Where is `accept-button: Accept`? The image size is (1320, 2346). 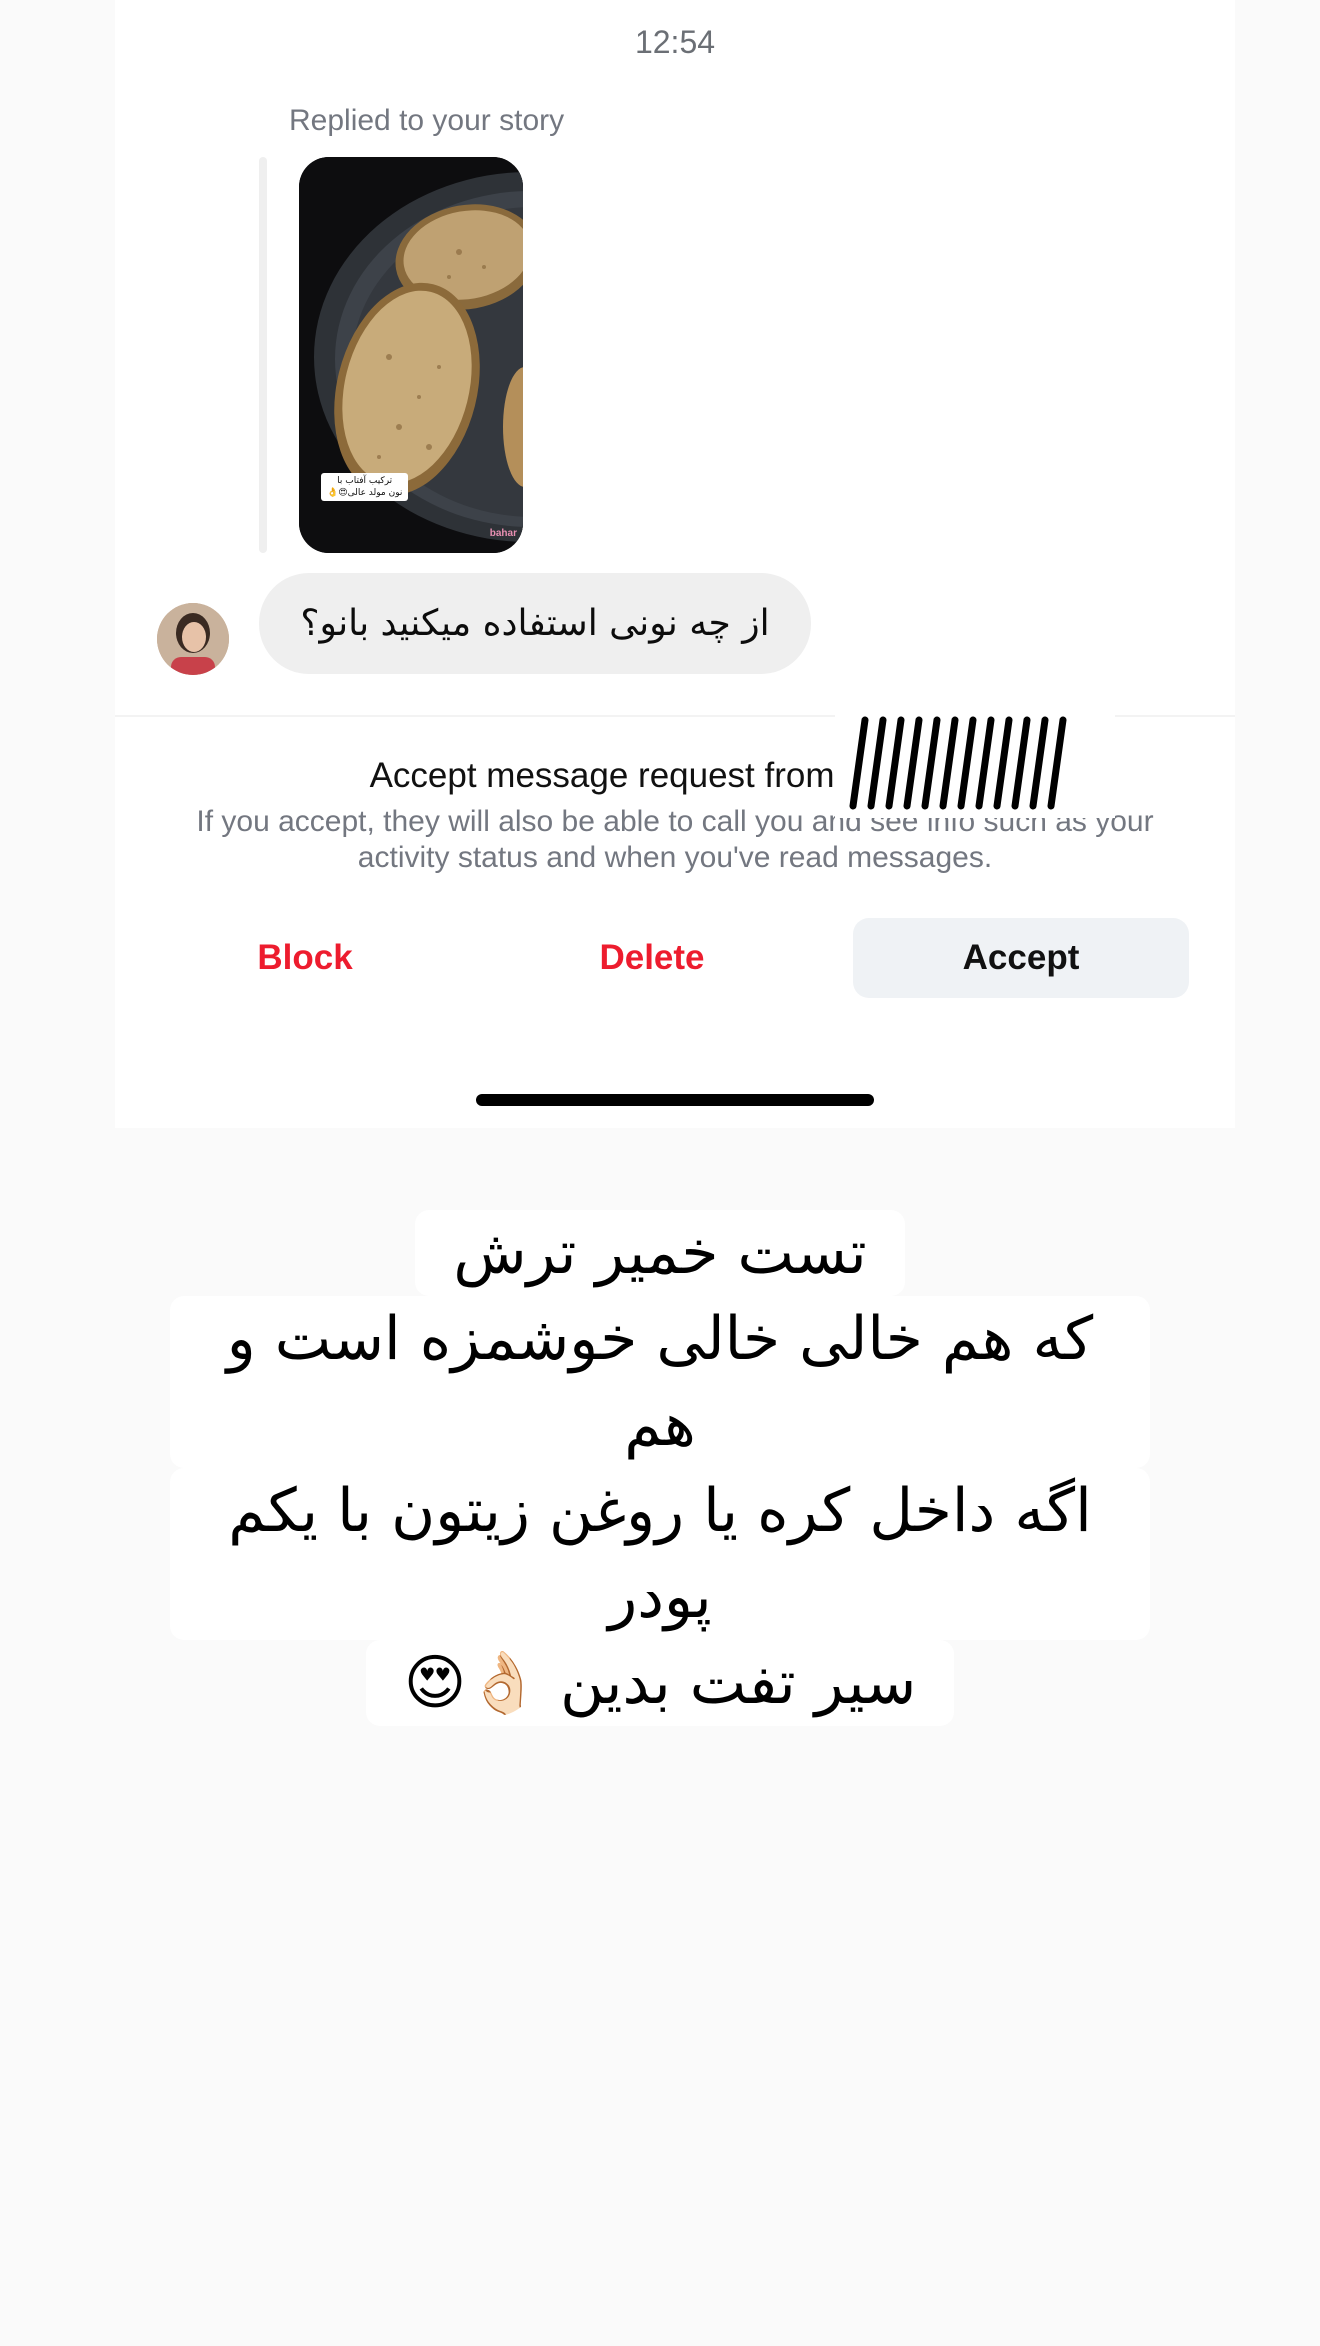 accept-button: Accept is located at coordinates (1021, 958).